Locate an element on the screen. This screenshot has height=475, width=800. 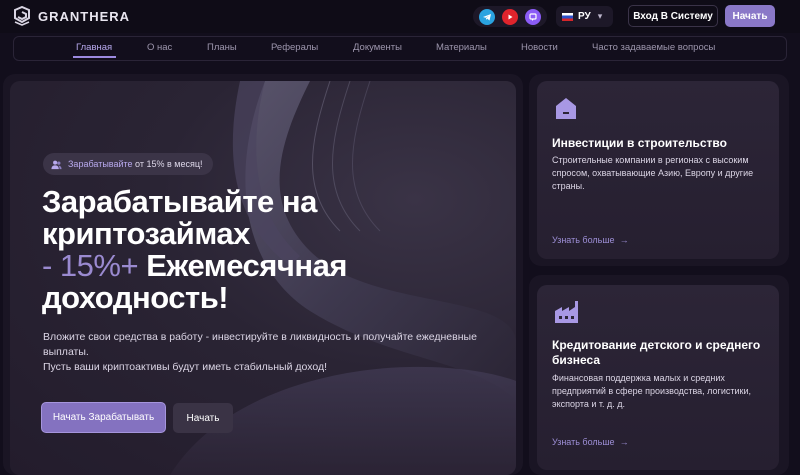
language-label: РУ is located at coordinates (584, 16).